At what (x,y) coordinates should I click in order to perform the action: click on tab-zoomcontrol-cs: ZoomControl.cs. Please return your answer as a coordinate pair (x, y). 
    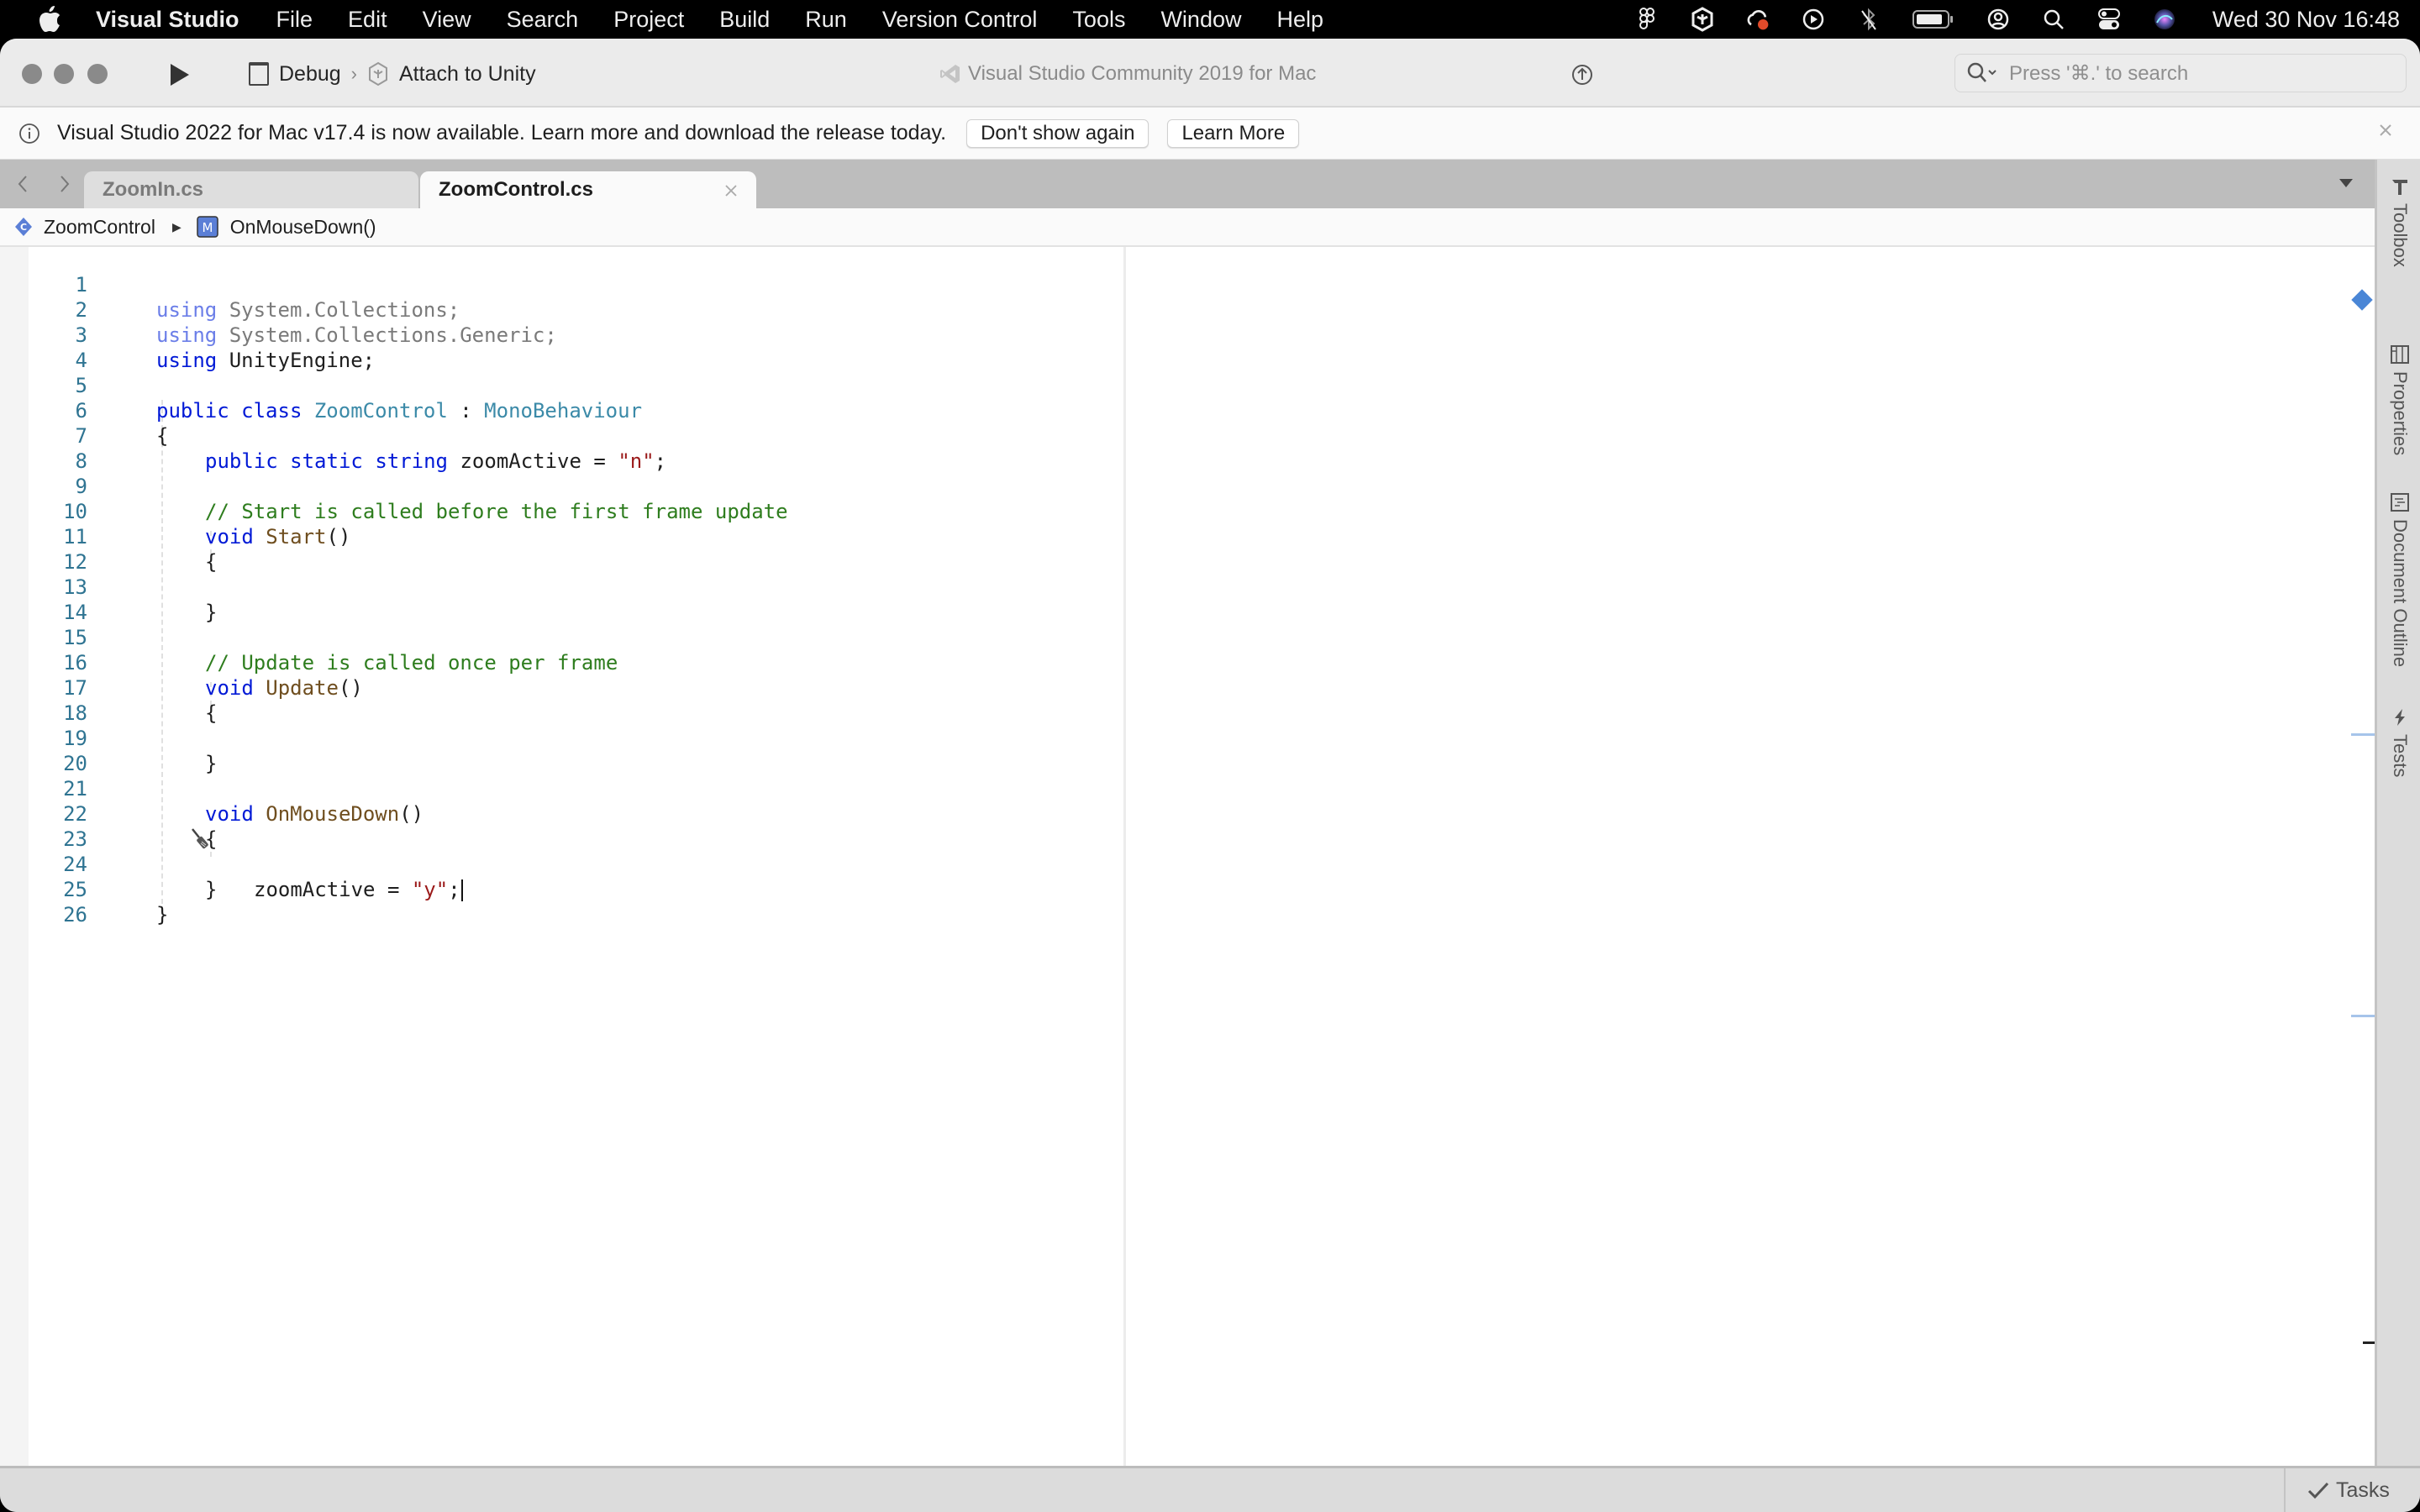
    Looking at the image, I should click on (588, 189).